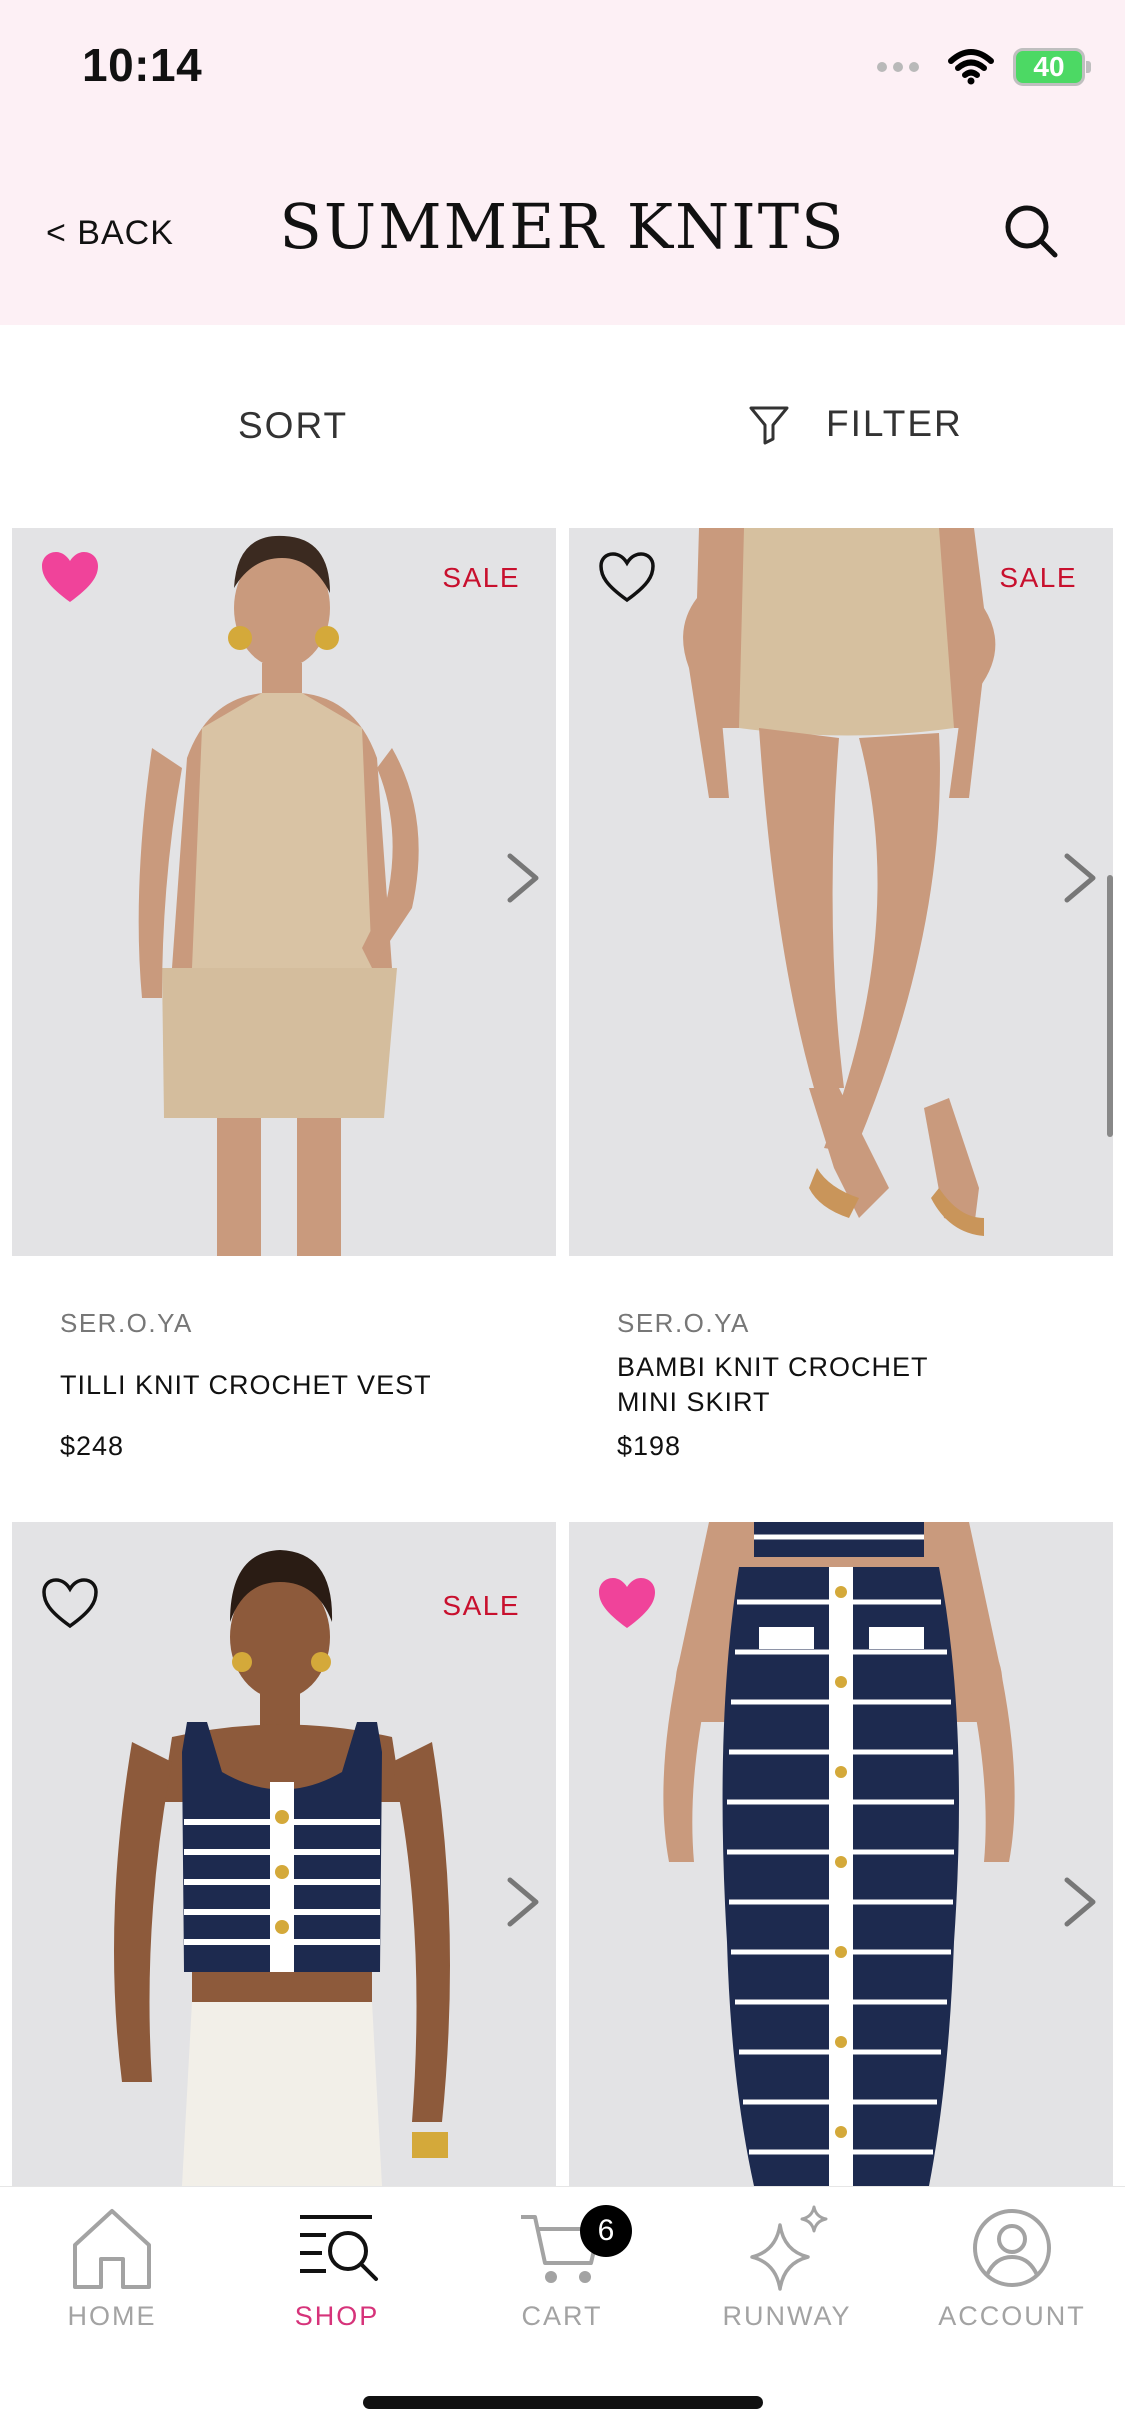  I want to click on account-icon, so click(1012, 2248).